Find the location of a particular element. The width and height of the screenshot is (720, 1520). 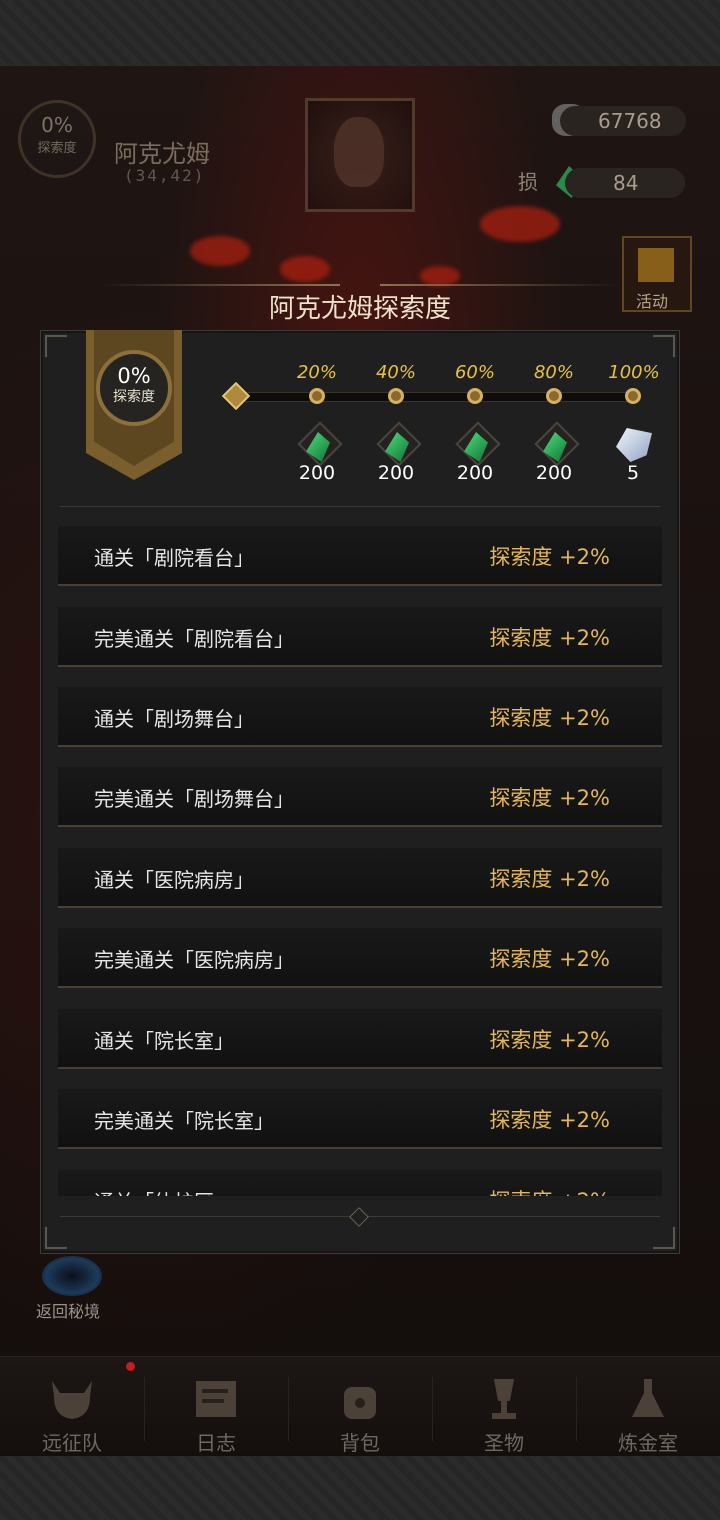

modal-title: 阿克尤姆探索度 is located at coordinates (359, 309).